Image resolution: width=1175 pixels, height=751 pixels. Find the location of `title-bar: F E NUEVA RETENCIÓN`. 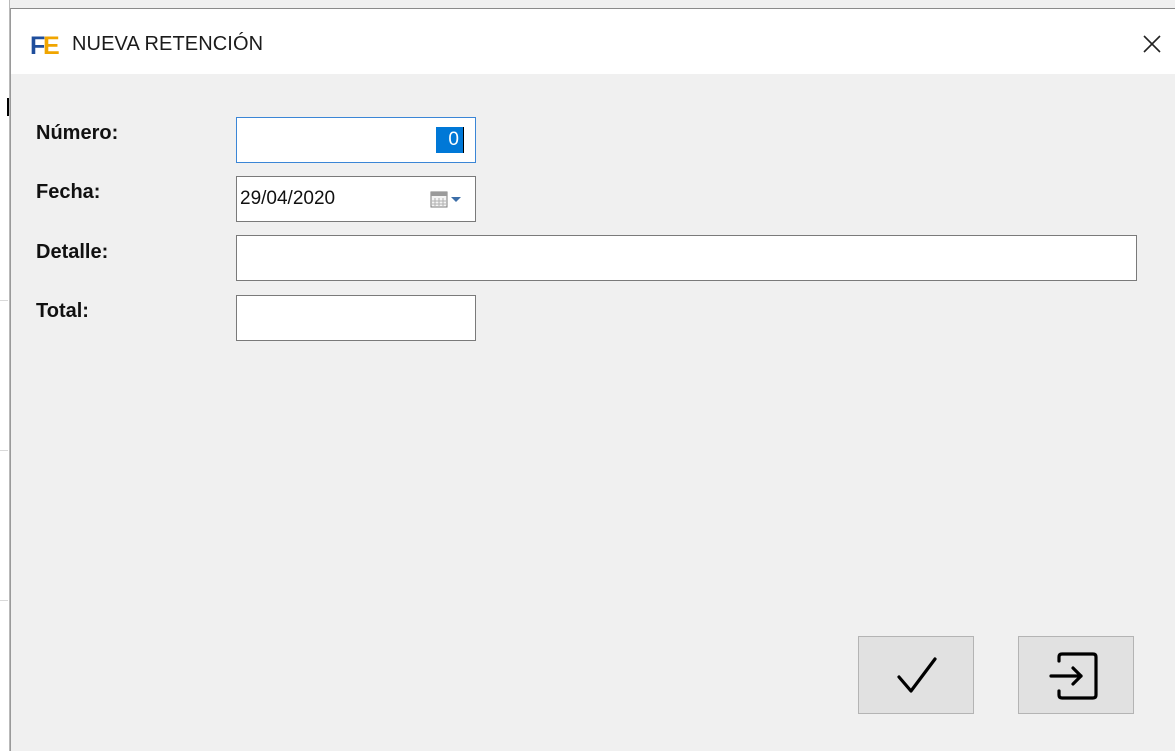

title-bar: F E NUEVA RETENCIÓN is located at coordinates (593, 41).